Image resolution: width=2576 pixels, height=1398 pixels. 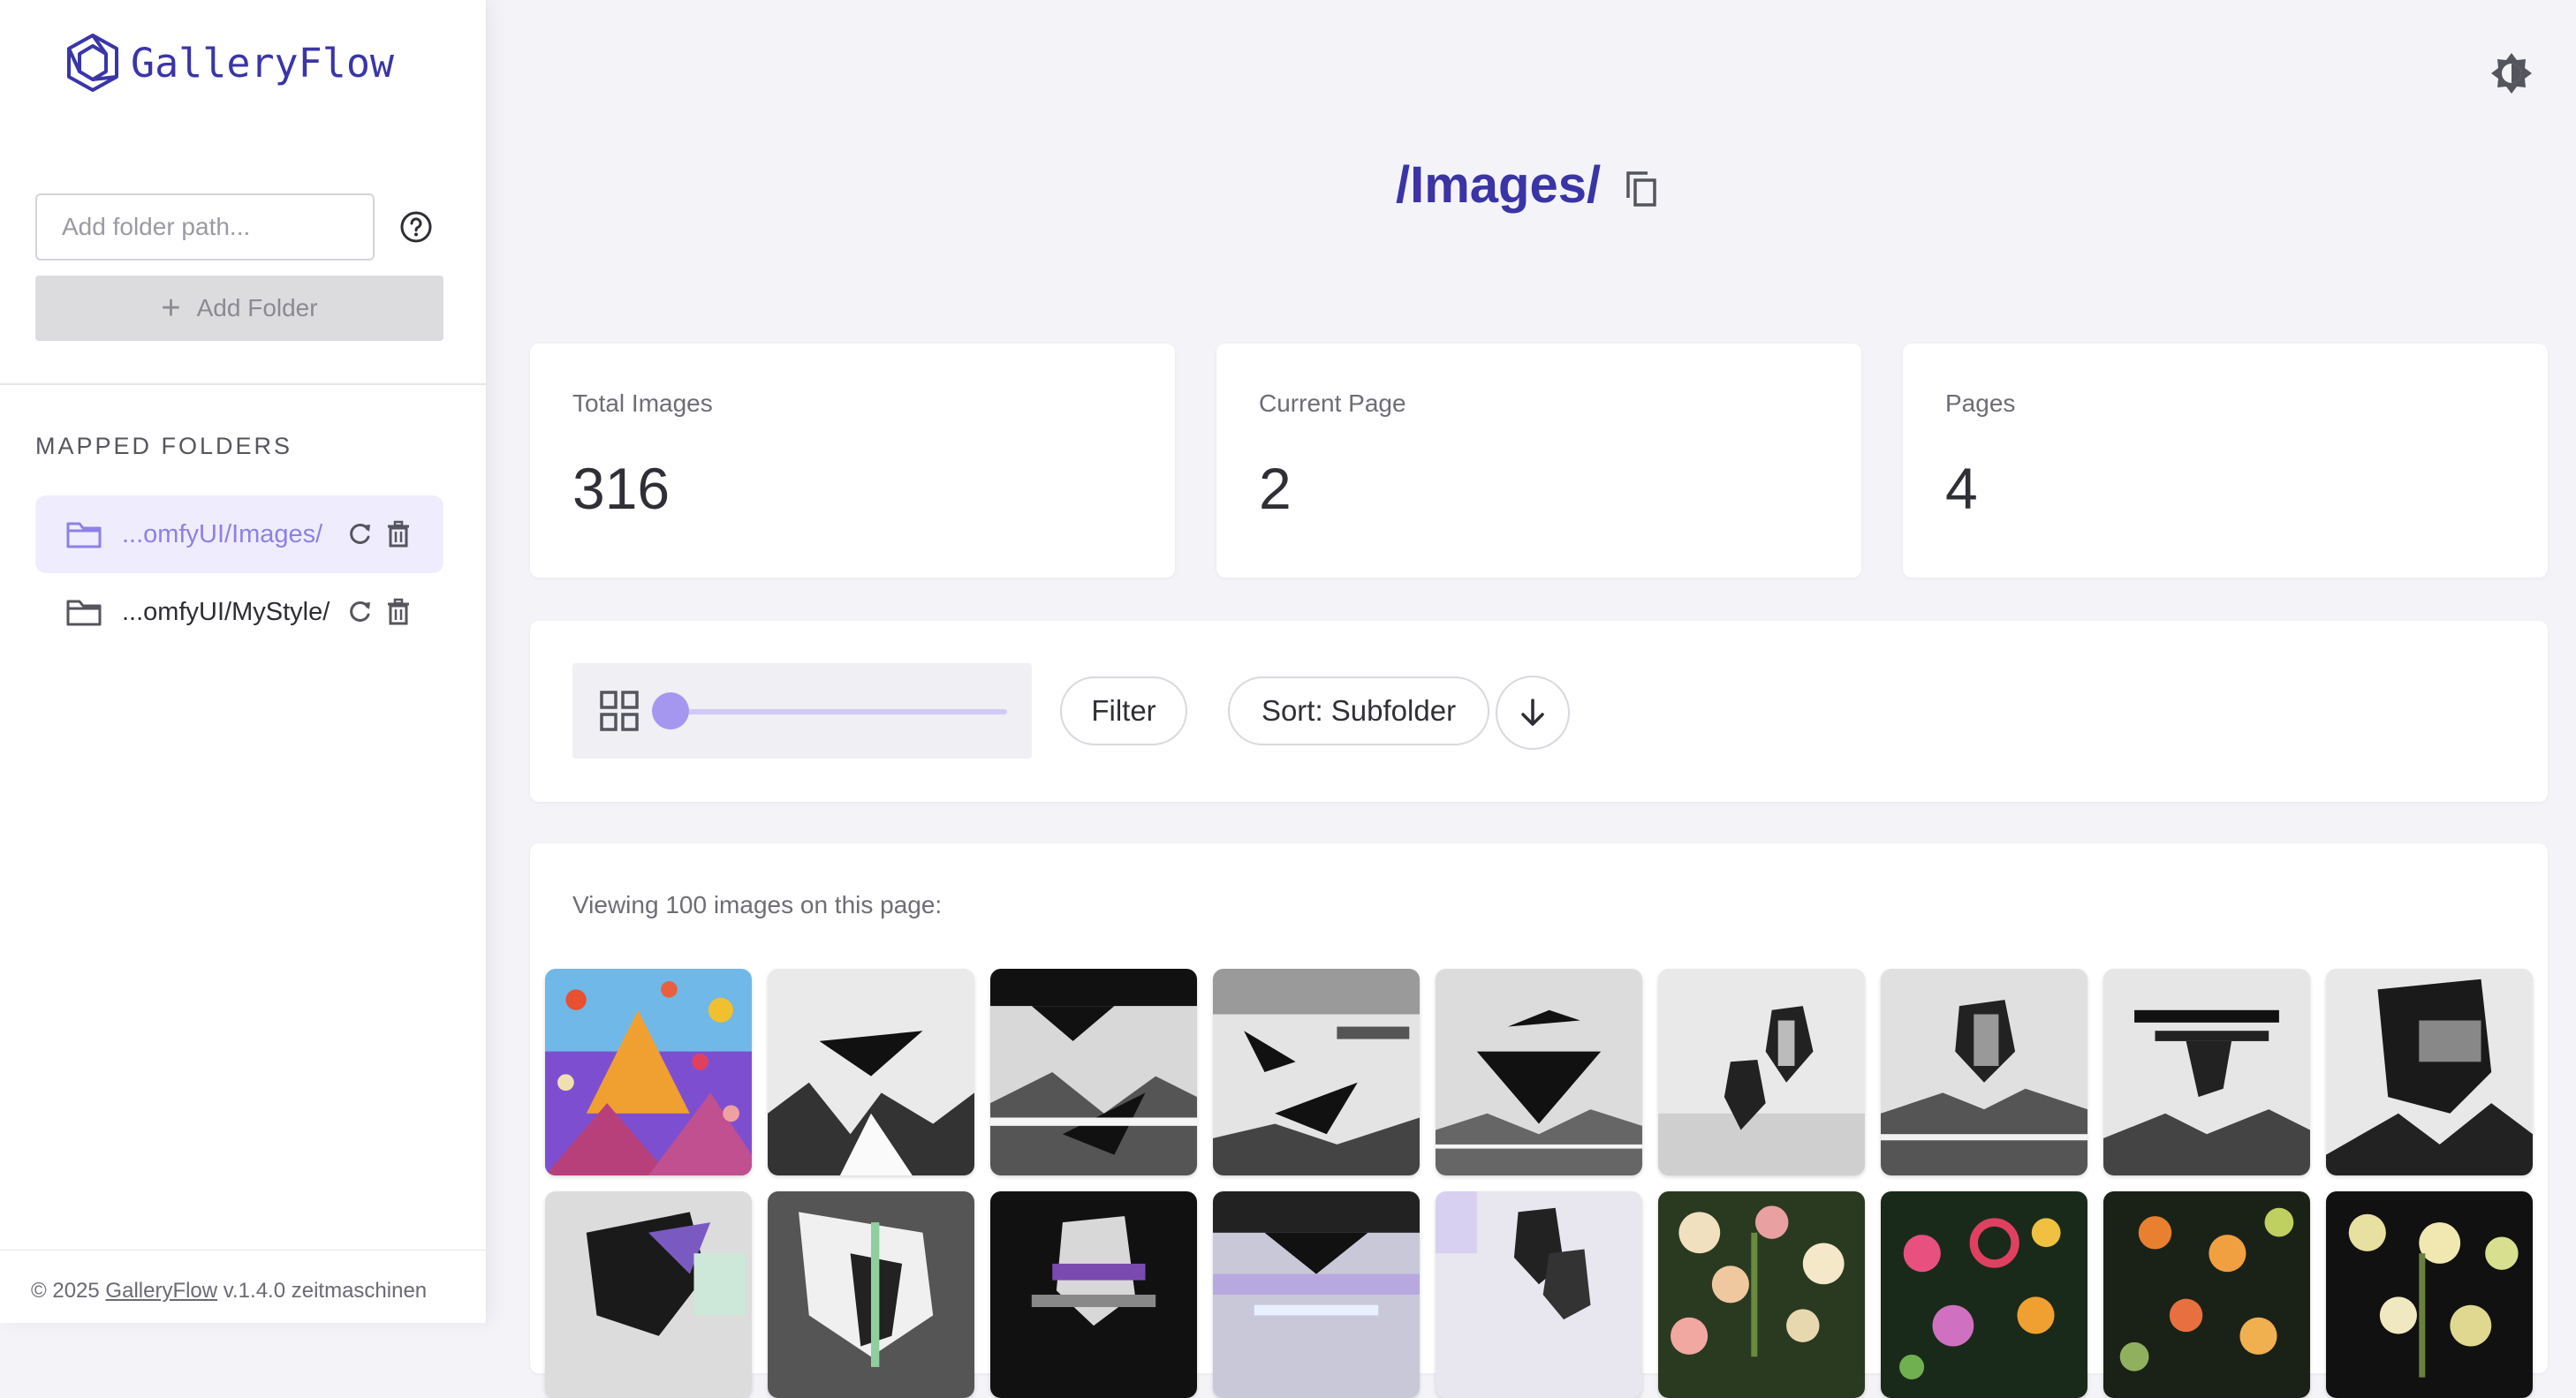 I want to click on app-logo: GalleryFlow, so click(x=229, y=63).